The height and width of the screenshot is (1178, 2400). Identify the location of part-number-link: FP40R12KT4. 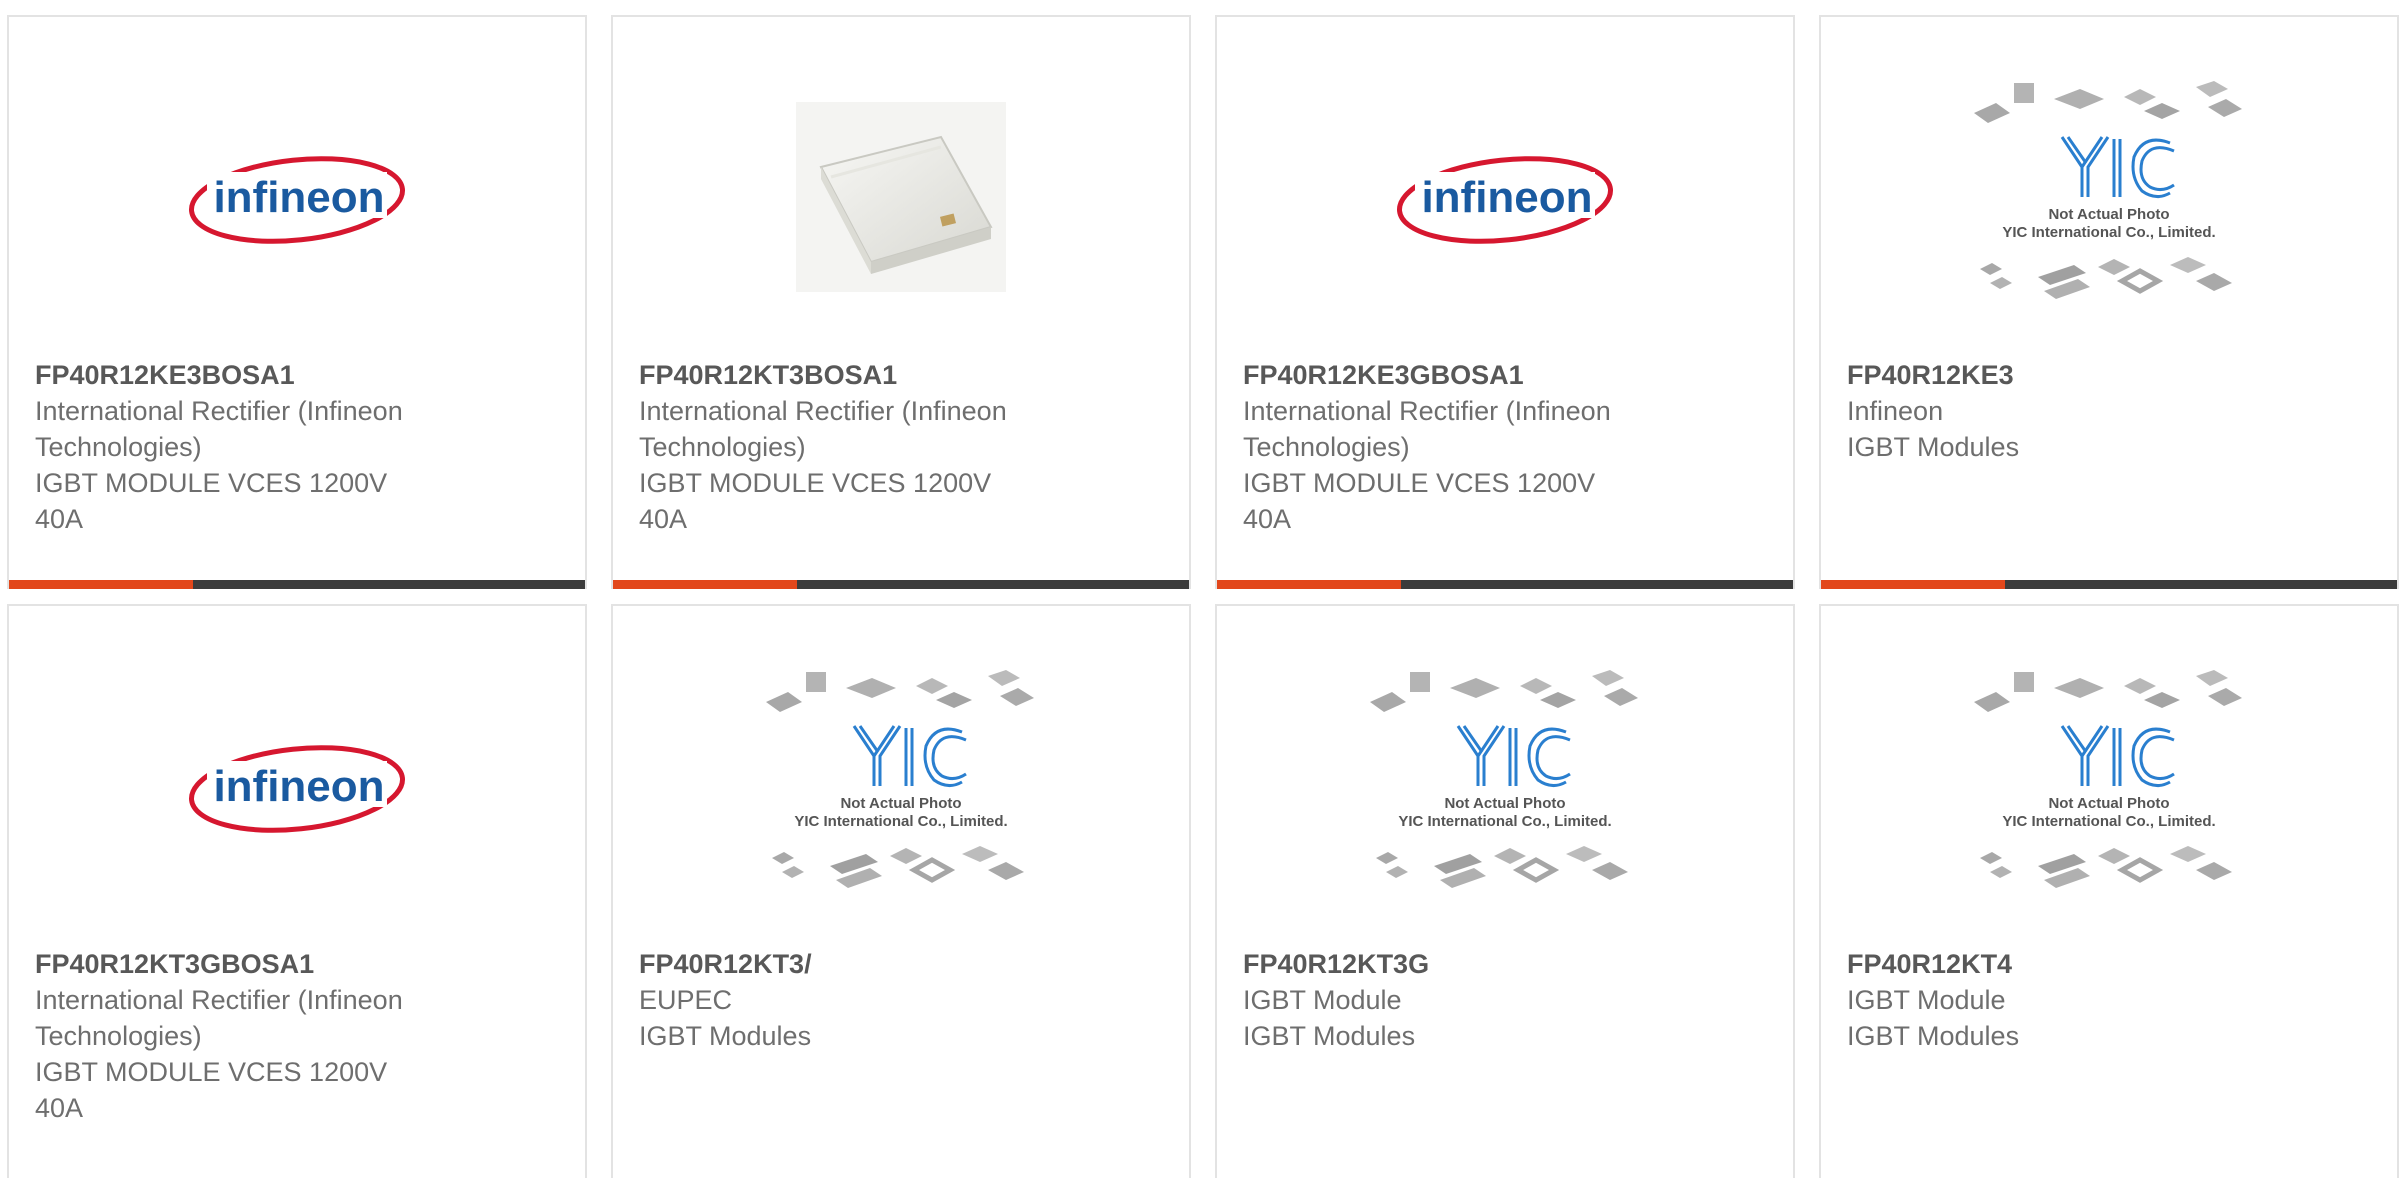
(2082, 964).